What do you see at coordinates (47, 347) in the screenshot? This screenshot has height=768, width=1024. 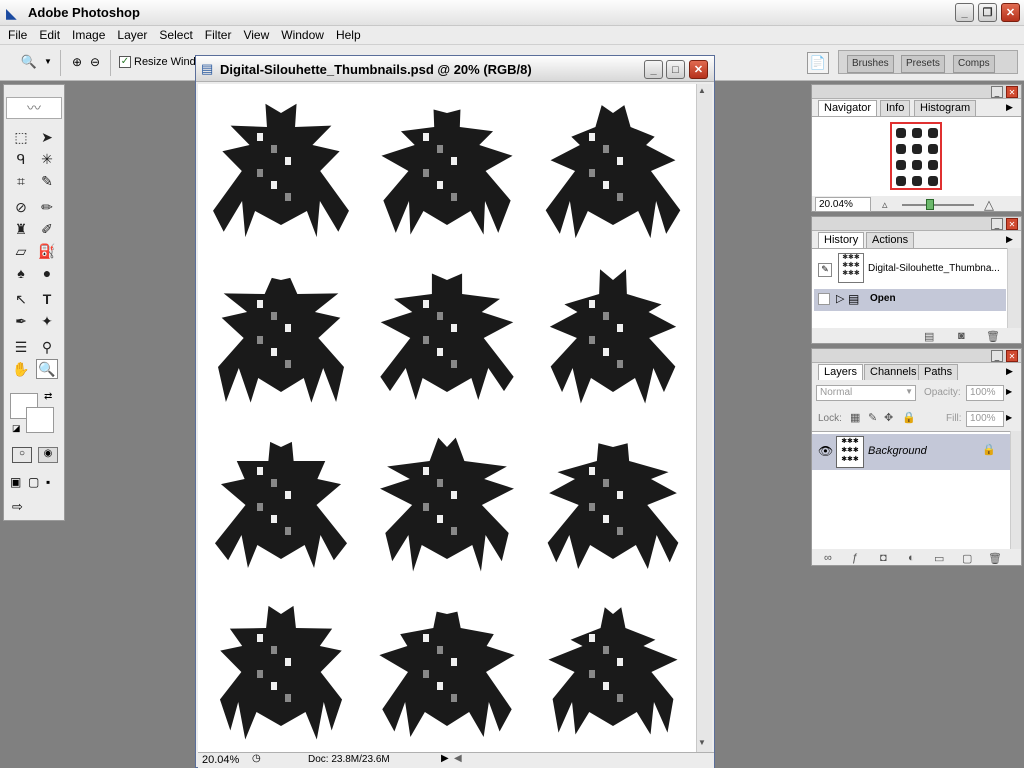 I see `eyedropper-icon: ⚲` at bounding box center [47, 347].